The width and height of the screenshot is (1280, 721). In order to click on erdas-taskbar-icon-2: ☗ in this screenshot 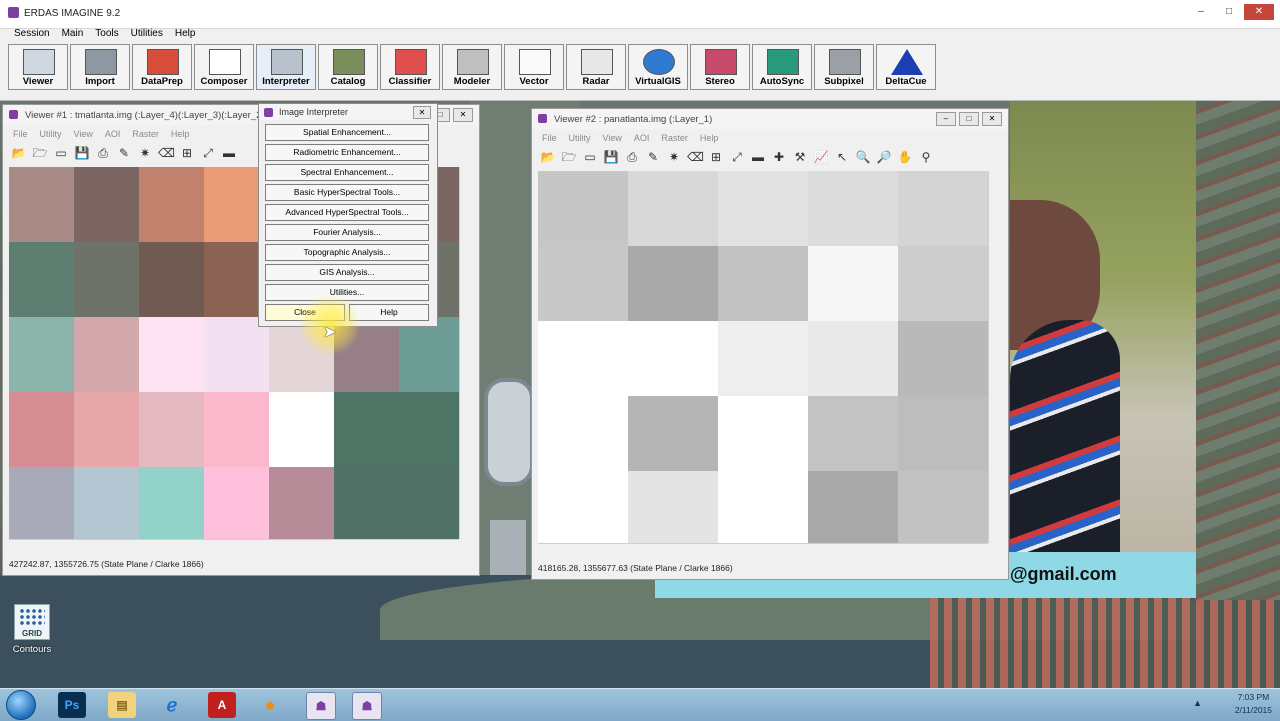, I will do `click(367, 706)`.